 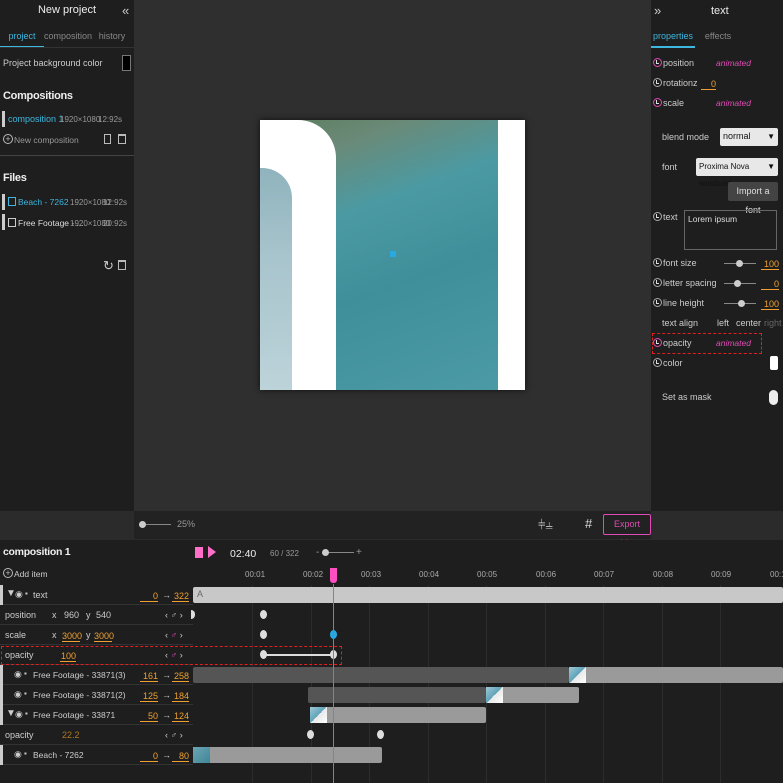 What do you see at coordinates (46, 140) in the screenshot?
I see `new-composition-button: New composition` at bounding box center [46, 140].